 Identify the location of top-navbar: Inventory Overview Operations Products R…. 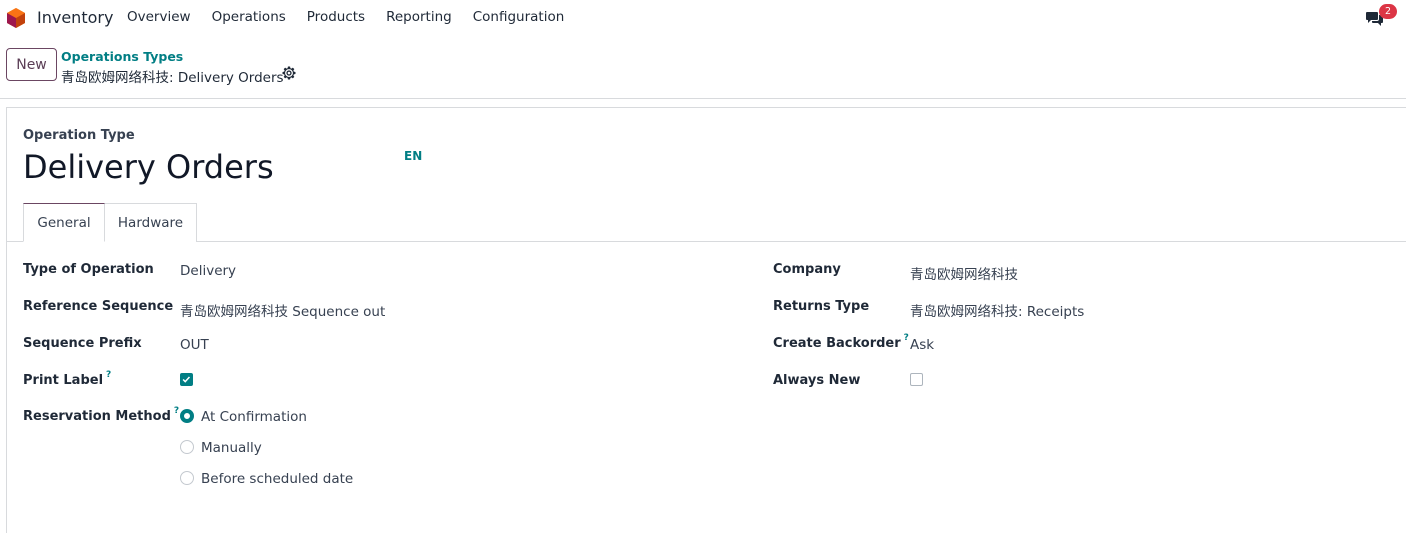
(703, 18).